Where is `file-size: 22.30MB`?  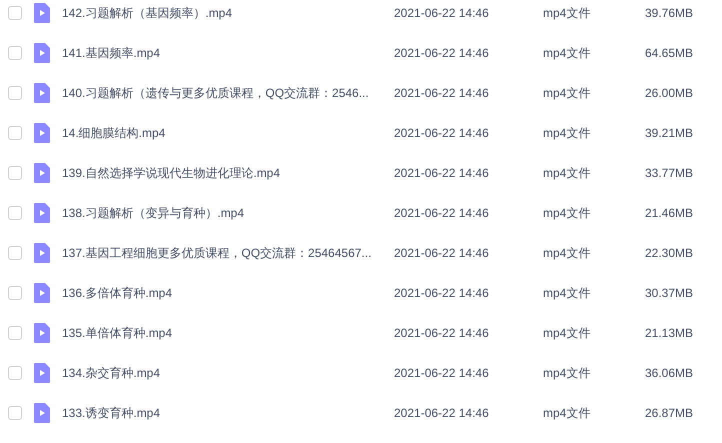
file-size: 22.30MB is located at coordinates (668, 253).